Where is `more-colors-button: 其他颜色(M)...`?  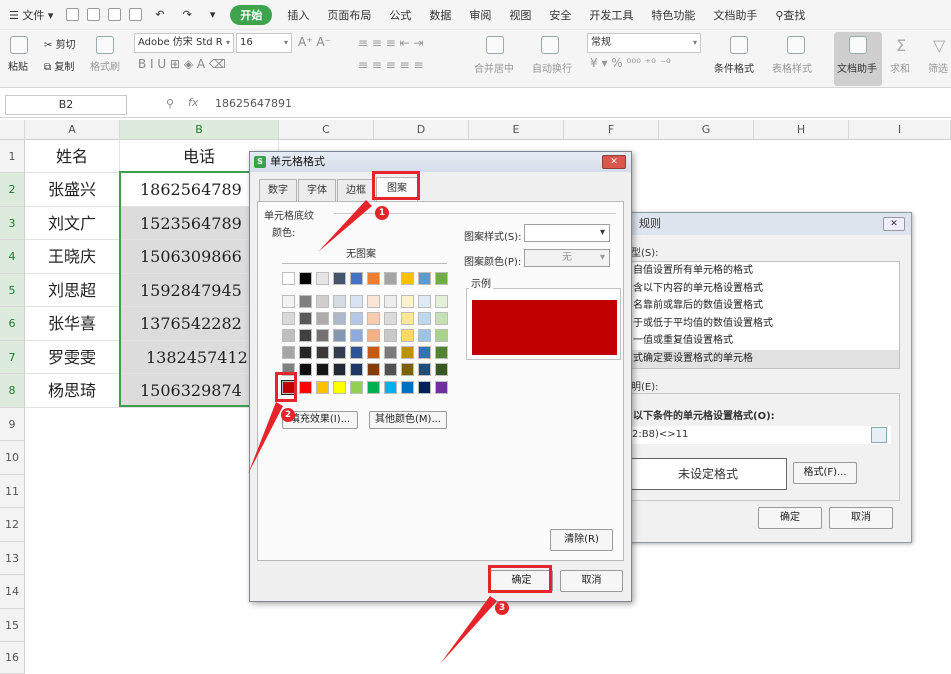
more-colors-button: 其他颜色(M)... is located at coordinates (408, 420).